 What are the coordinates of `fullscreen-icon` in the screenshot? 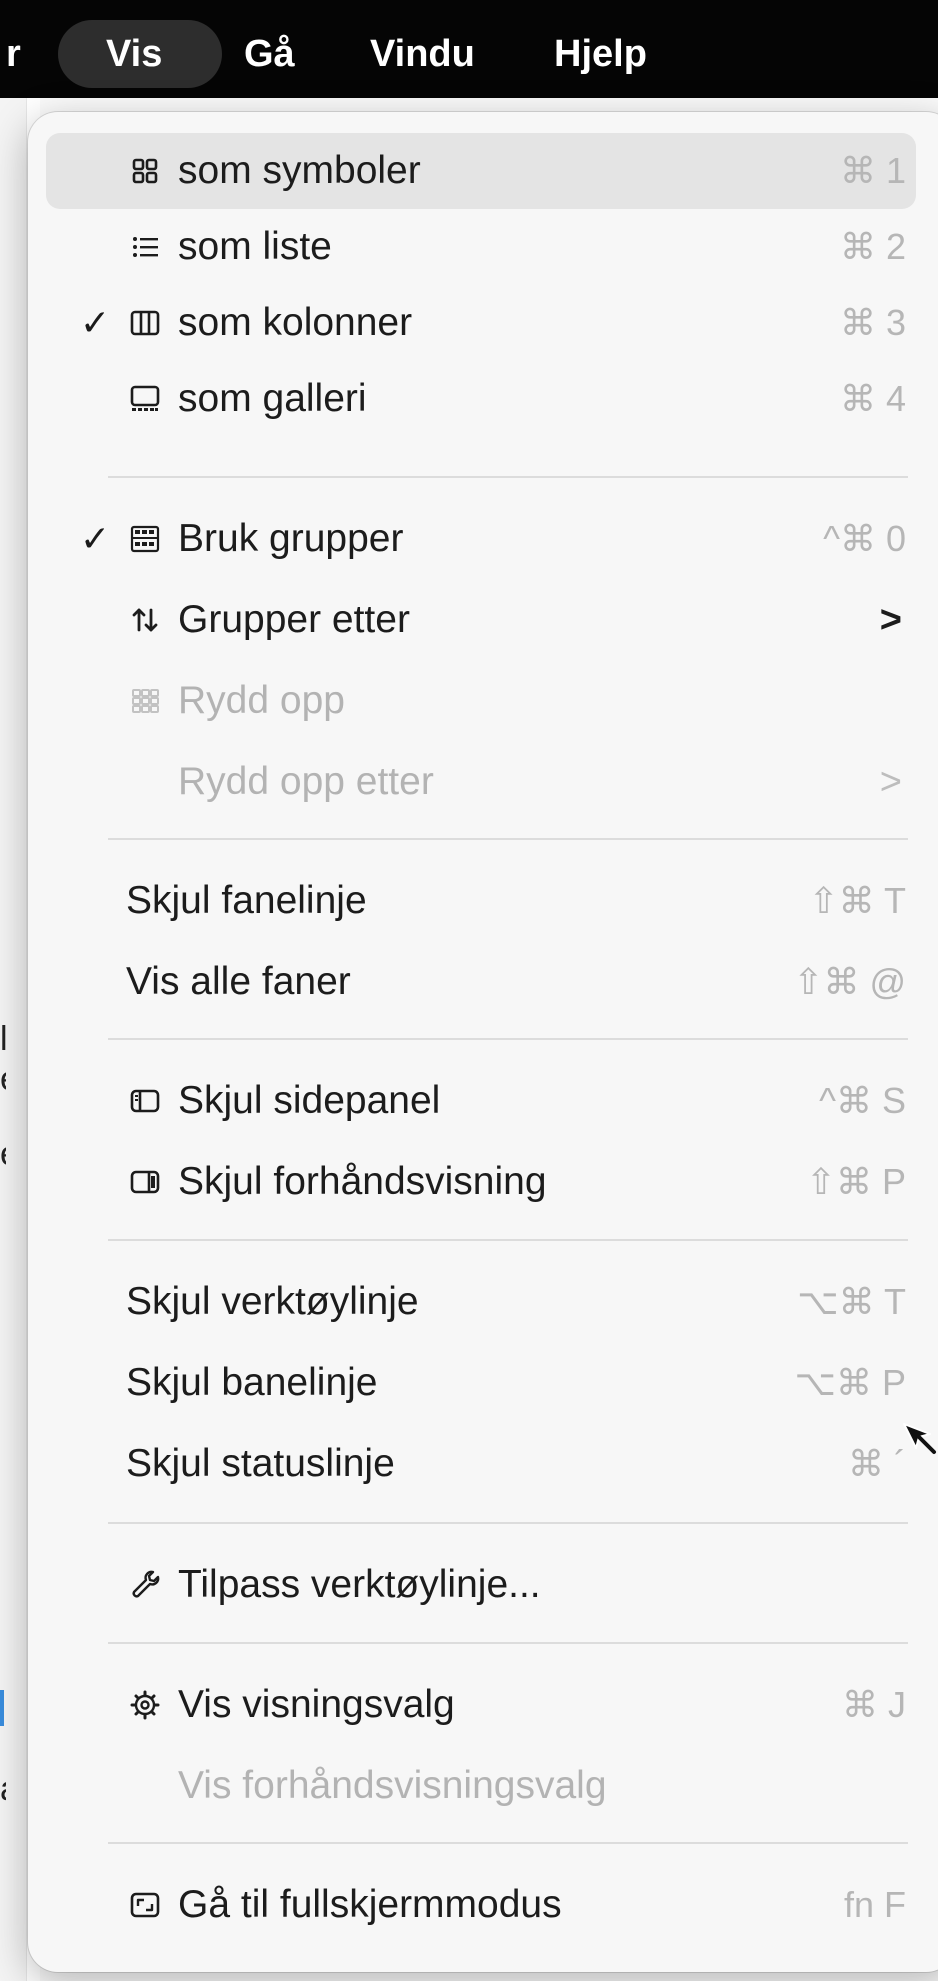 It's located at (145, 1905).